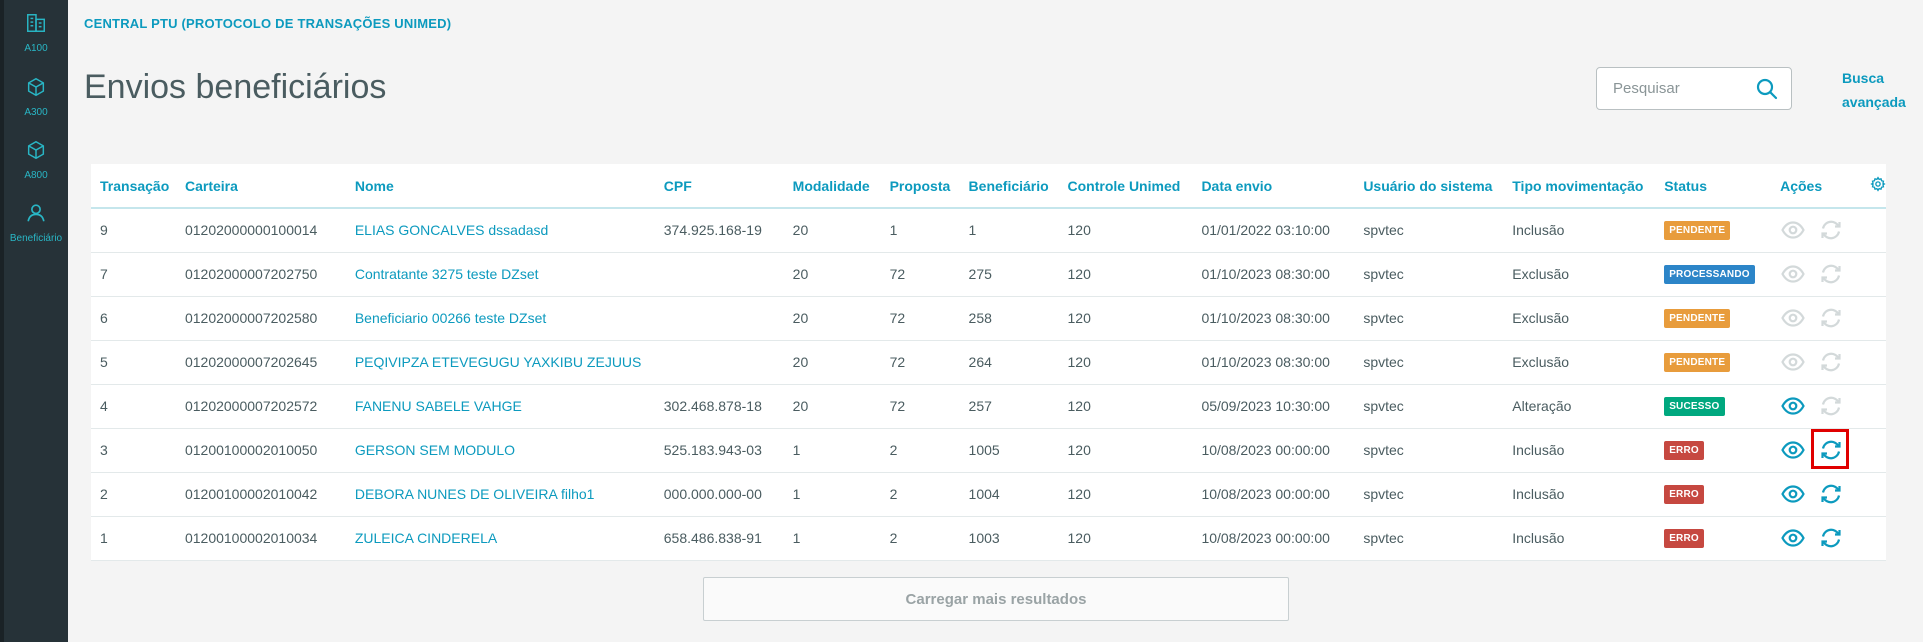 Image resolution: width=1923 pixels, height=642 pixels. I want to click on beneficiary-name-link: GERSON SEM MODULO, so click(500, 450).